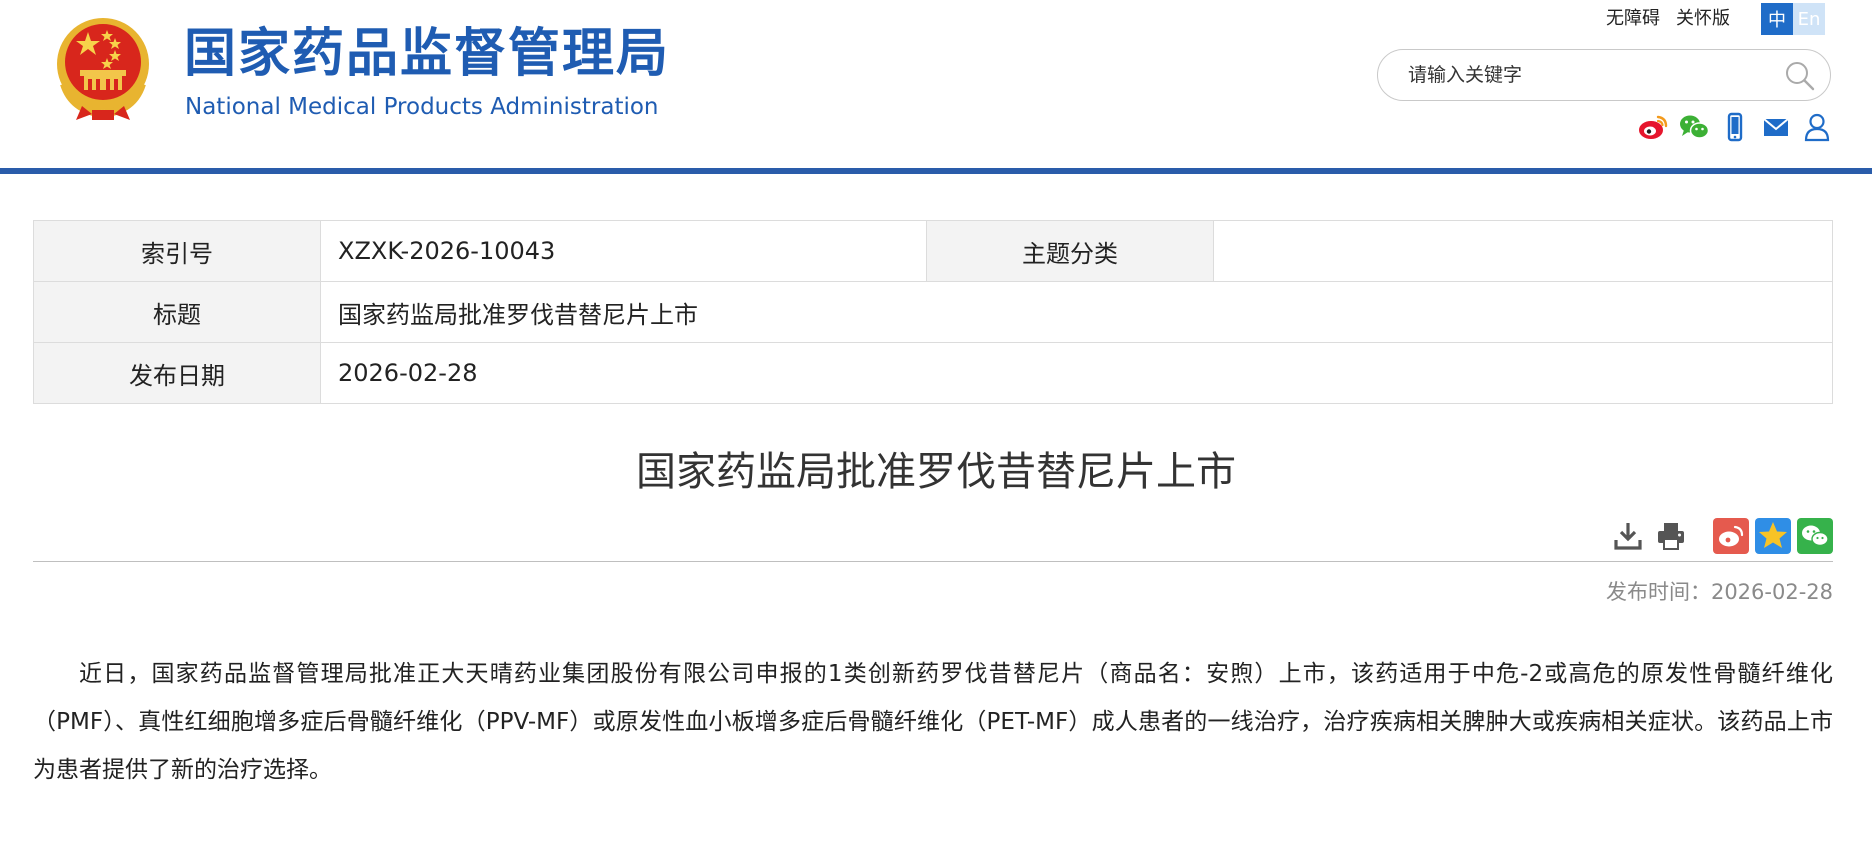 Image resolution: width=1872 pixels, height=855 pixels. I want to click on search-icon, so click(1800, 76).